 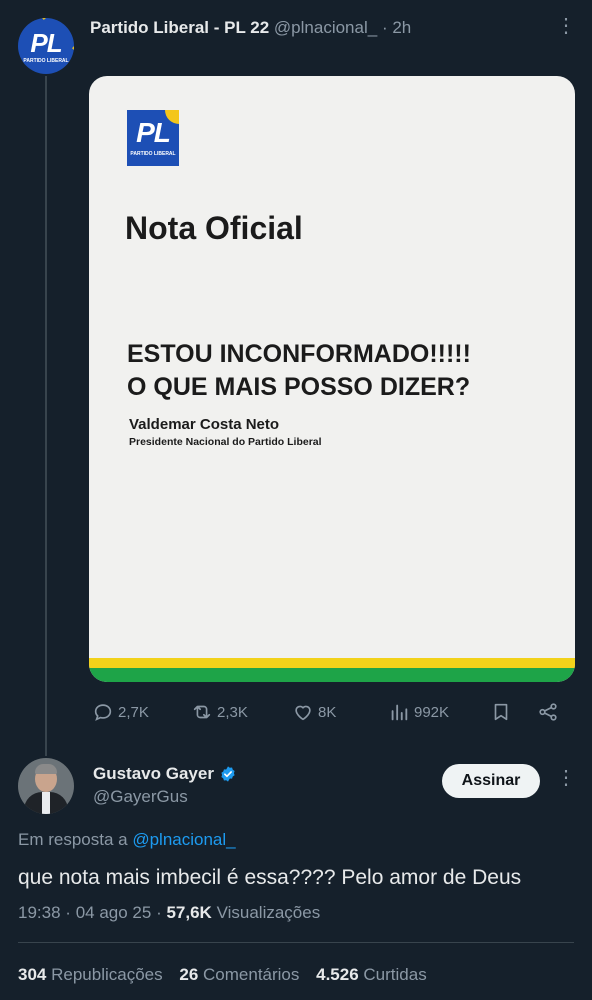 I want to click on tweet-date: 04 ago 25, so click(x=114, y=912).